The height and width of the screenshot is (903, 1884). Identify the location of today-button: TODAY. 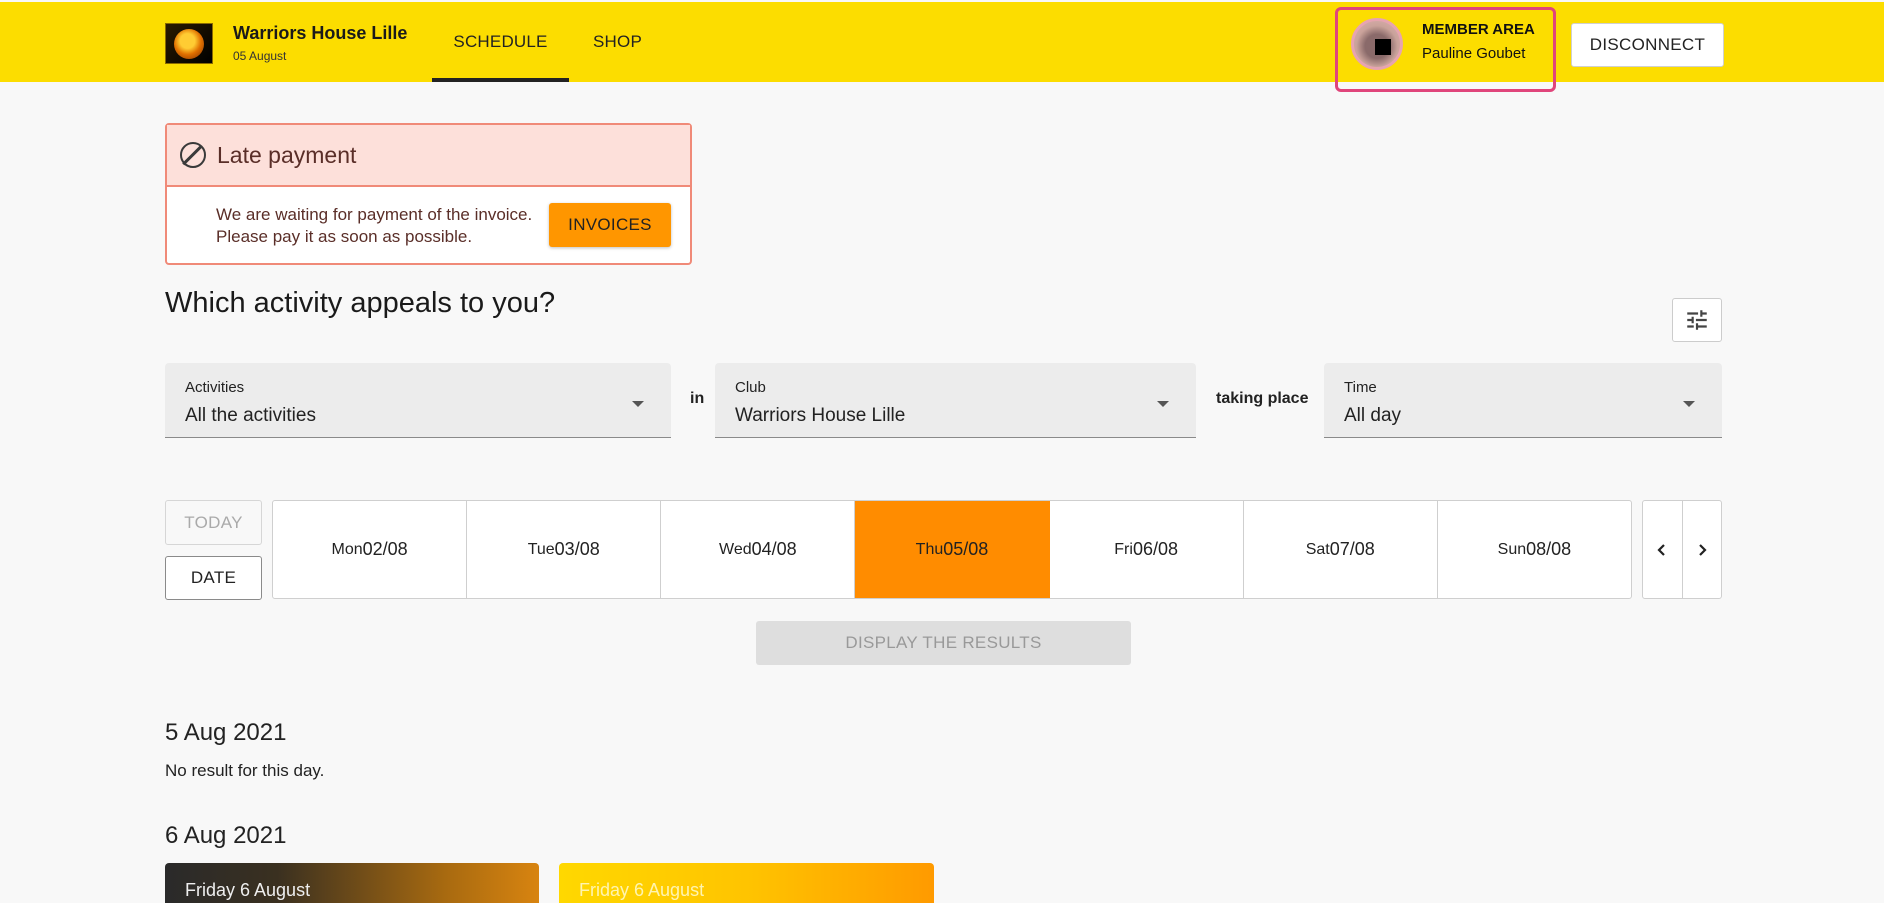
(213, 522).